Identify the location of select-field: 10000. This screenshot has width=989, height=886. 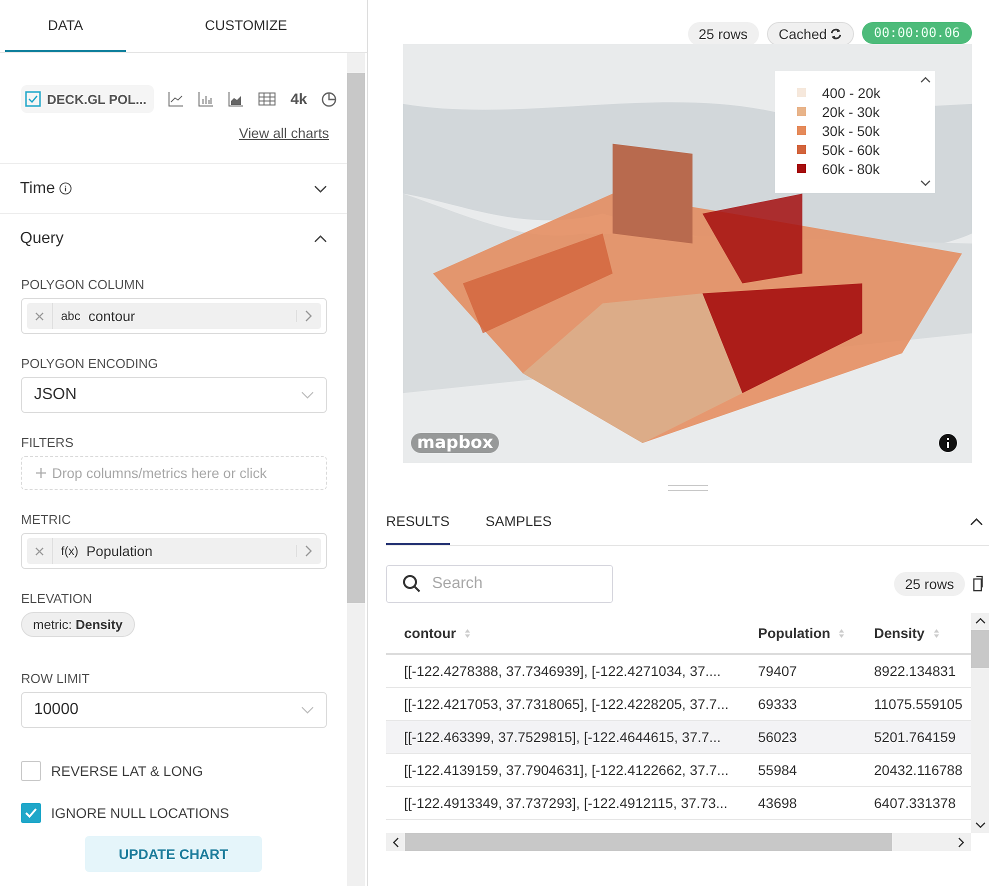
(174, 710).